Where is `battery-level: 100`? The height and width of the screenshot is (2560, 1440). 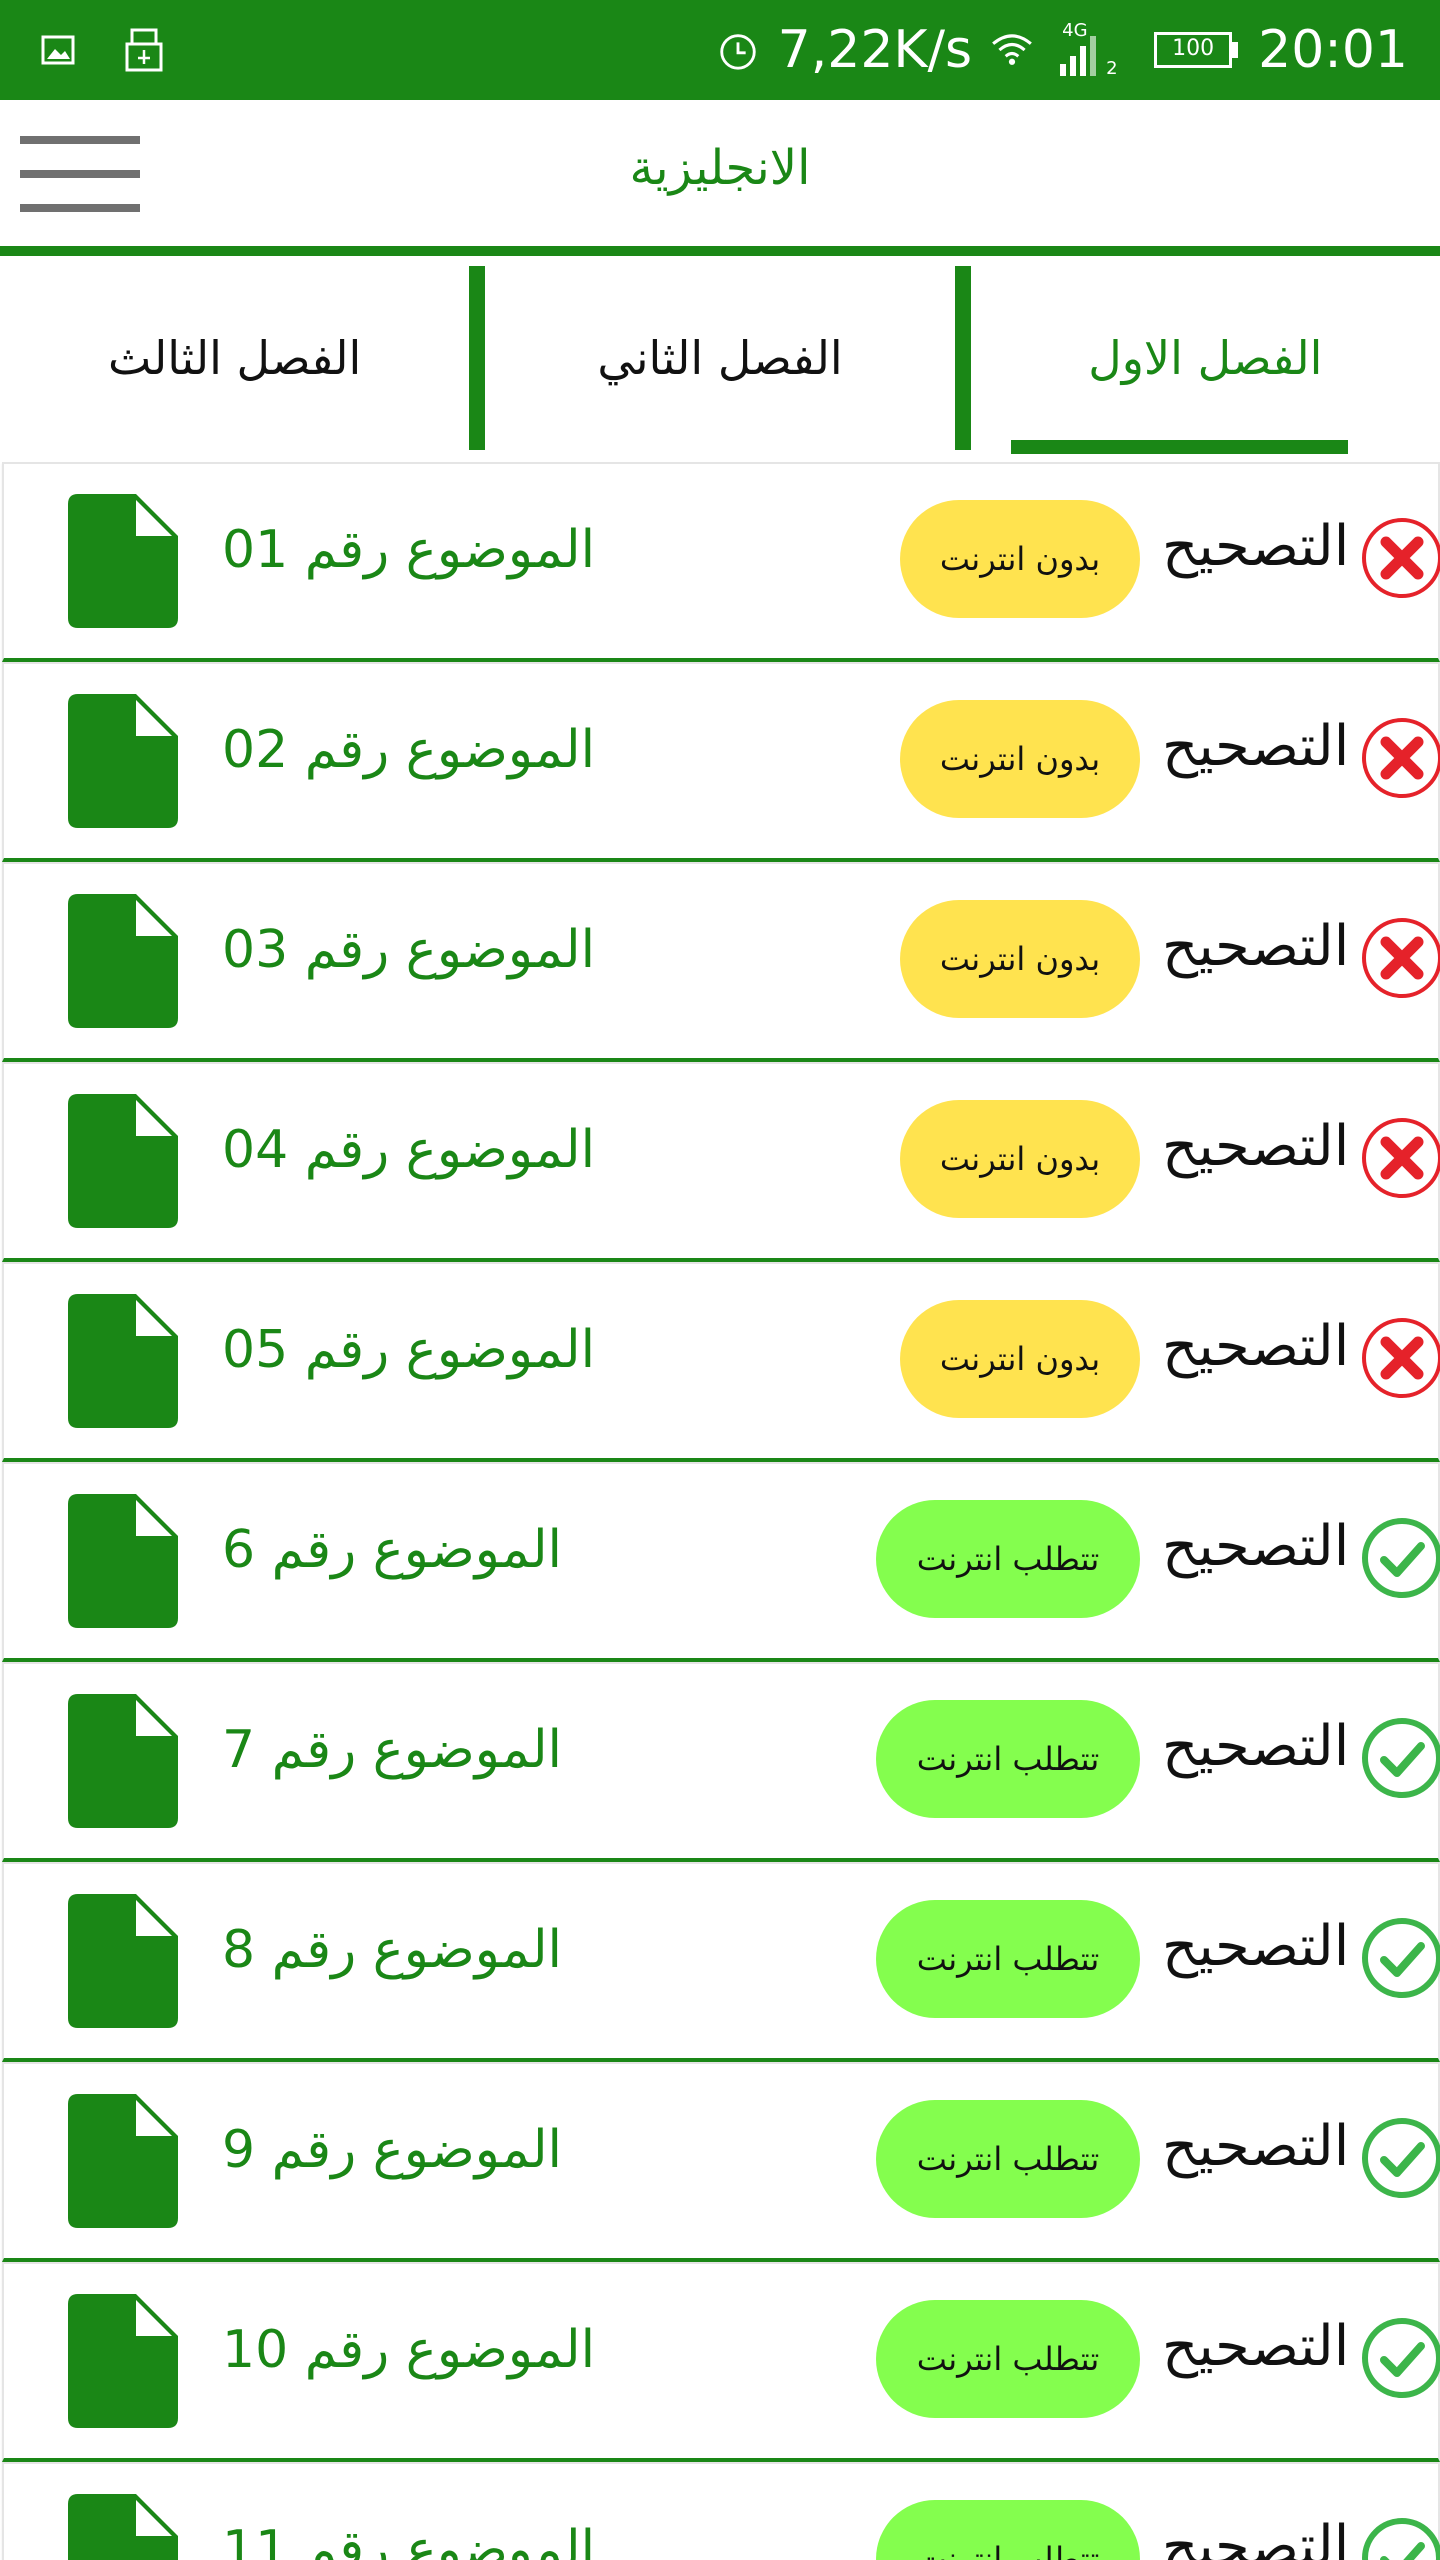 battery-level: 100 is located at coordinates (1193, 48).